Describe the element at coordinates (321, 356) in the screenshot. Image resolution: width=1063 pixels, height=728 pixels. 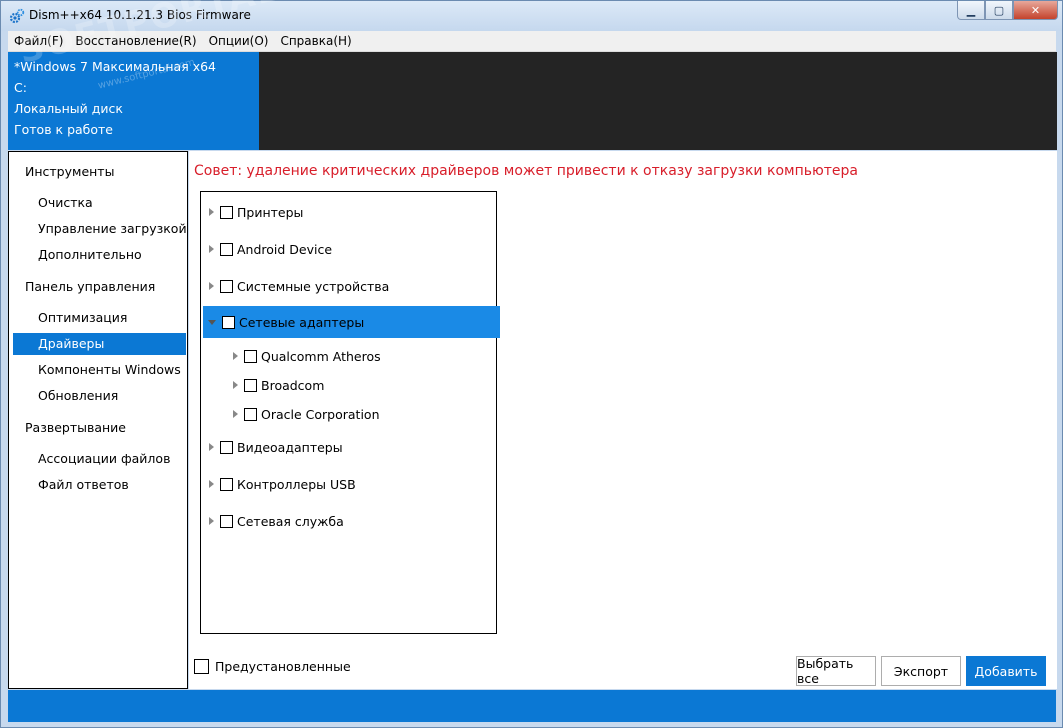
I see `tree-node-label: Qualcomm Atheros` at that location.